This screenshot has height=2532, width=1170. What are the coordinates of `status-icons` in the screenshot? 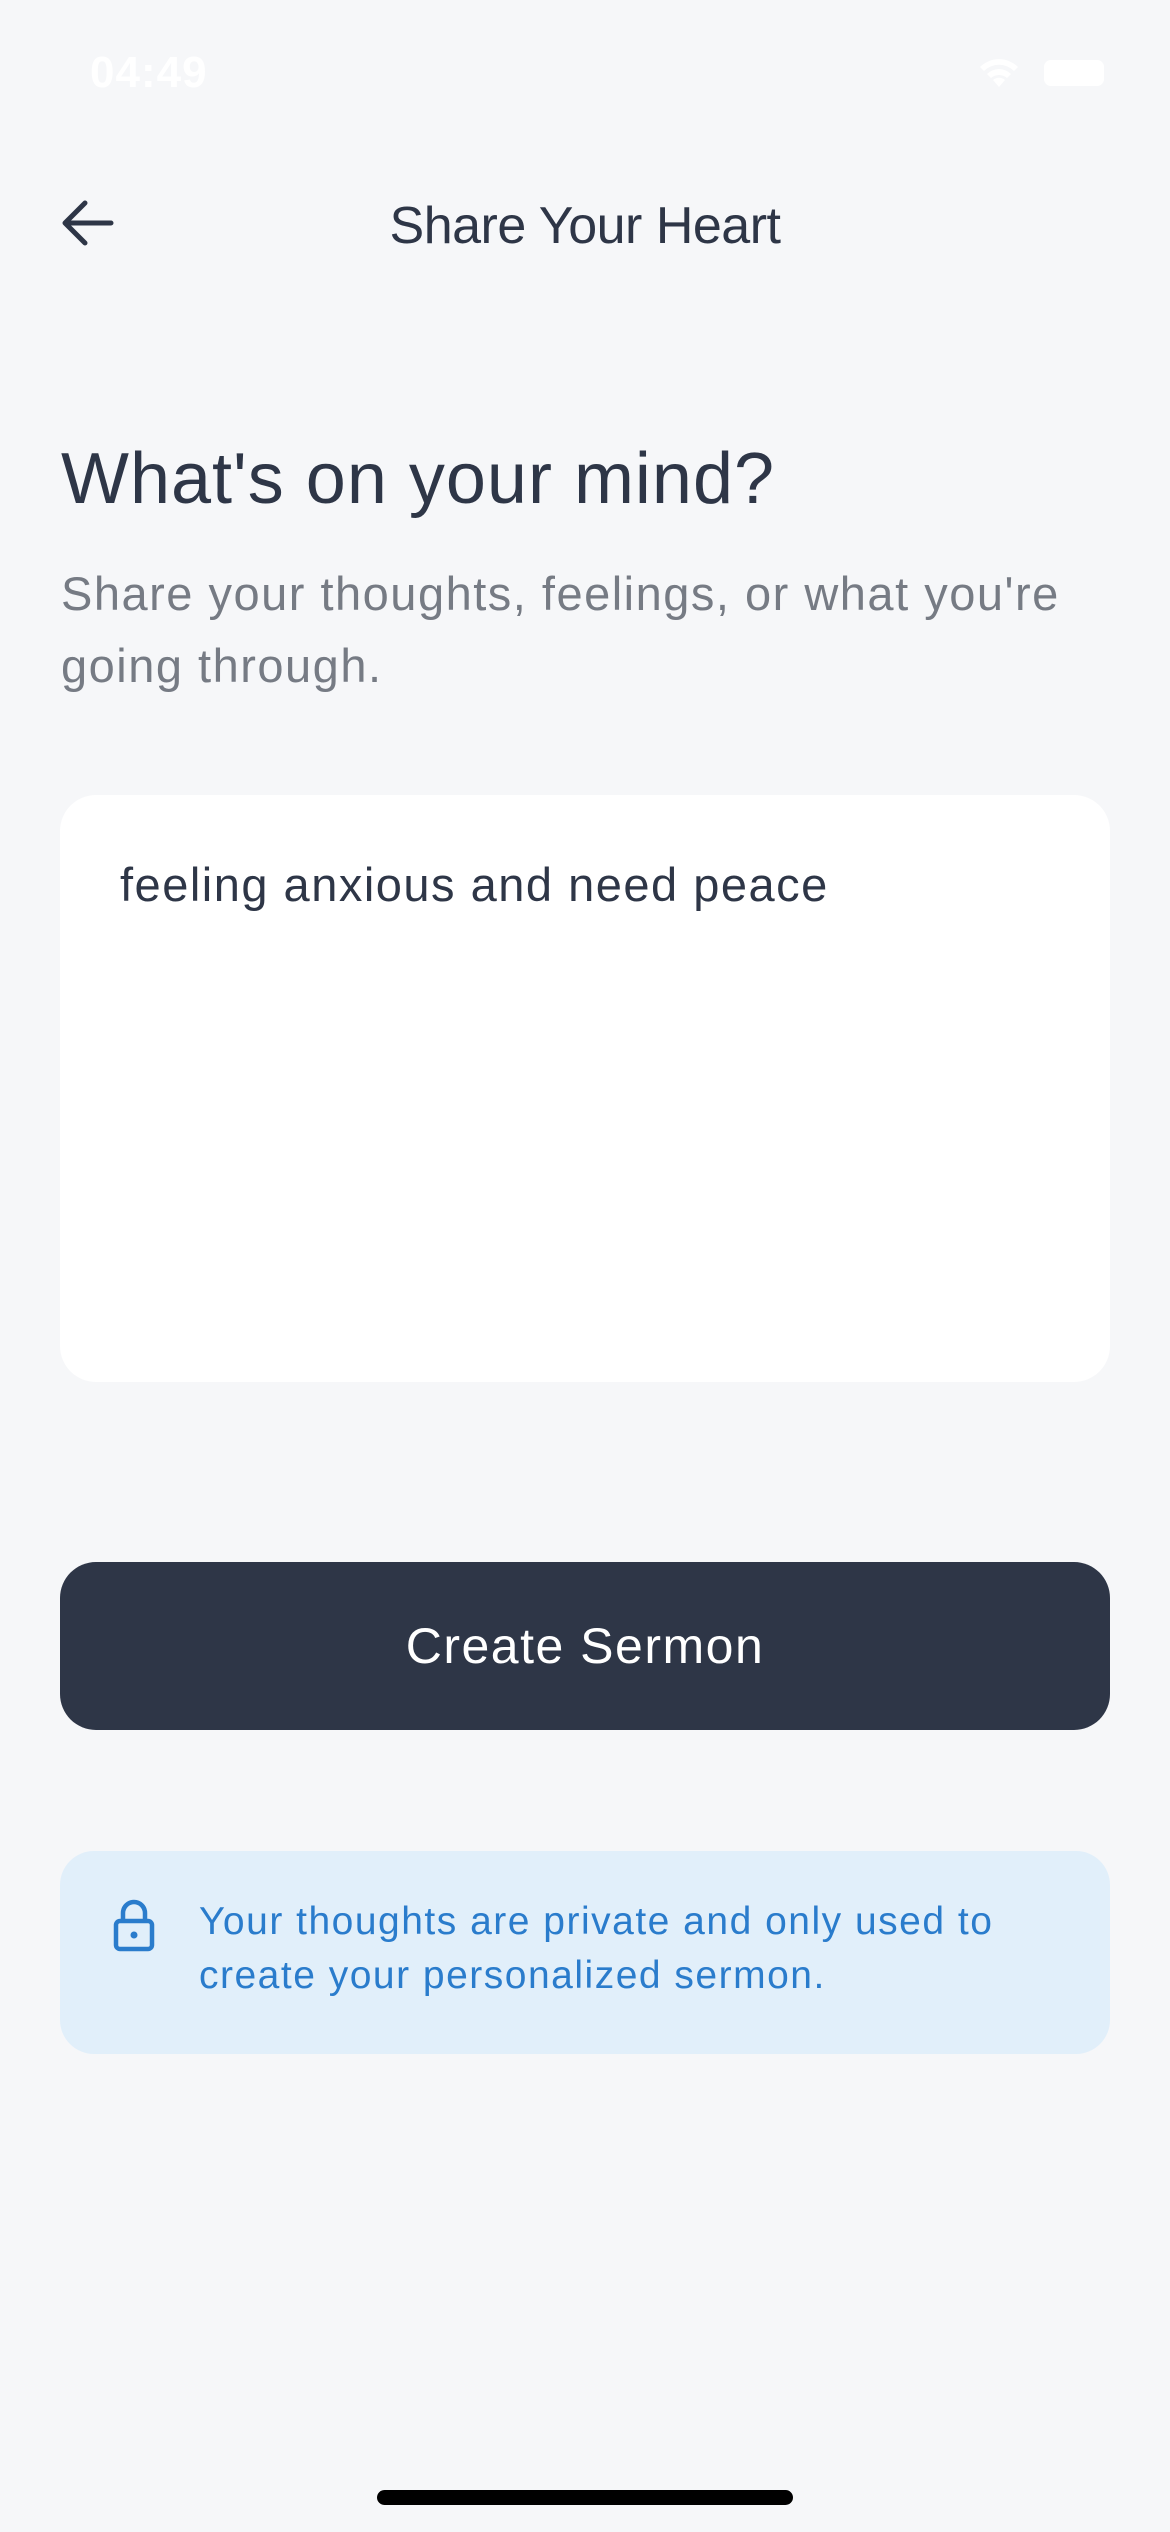 It's located at (1040, 73).